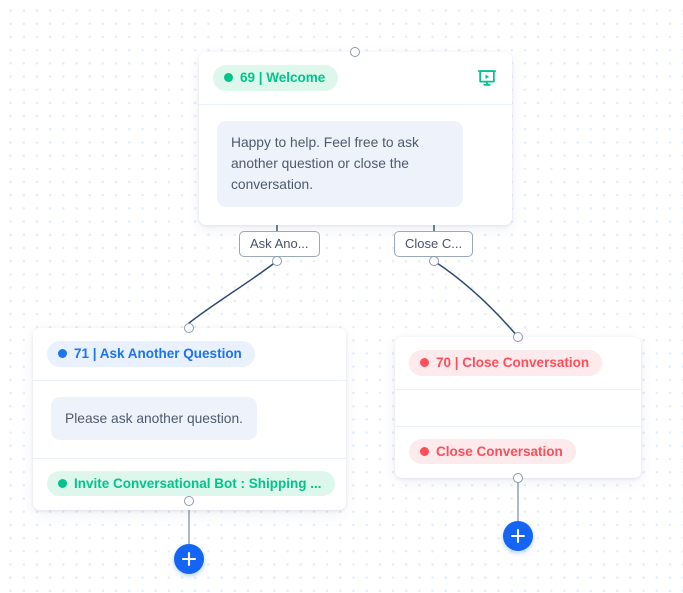 Image resolution: width=683 pixels, height=593 pixels. Describe the element at coordinates (277, 261) in the screenshot. I see `edge-label-ask-another-handle` at that location.